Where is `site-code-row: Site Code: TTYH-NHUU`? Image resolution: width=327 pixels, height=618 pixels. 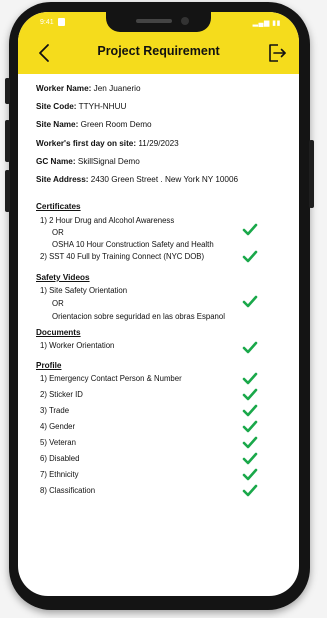 site-code-row: Site Code: TTYH-NHUU is located at coordinates (161, 107).